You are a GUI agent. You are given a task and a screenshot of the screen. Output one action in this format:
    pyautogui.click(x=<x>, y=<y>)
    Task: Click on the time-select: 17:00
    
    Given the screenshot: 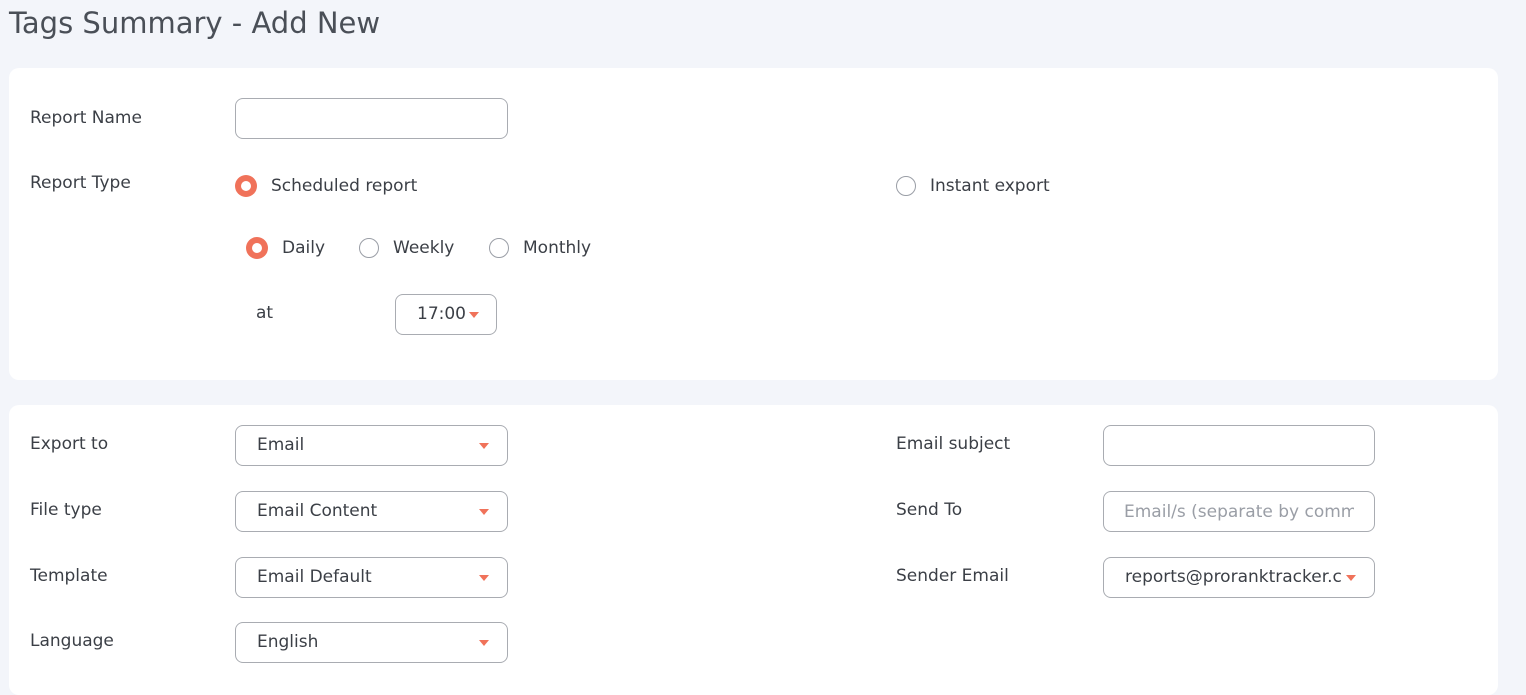 What is the action you would take?
    pyautogui.click(x=446, y=314)
    